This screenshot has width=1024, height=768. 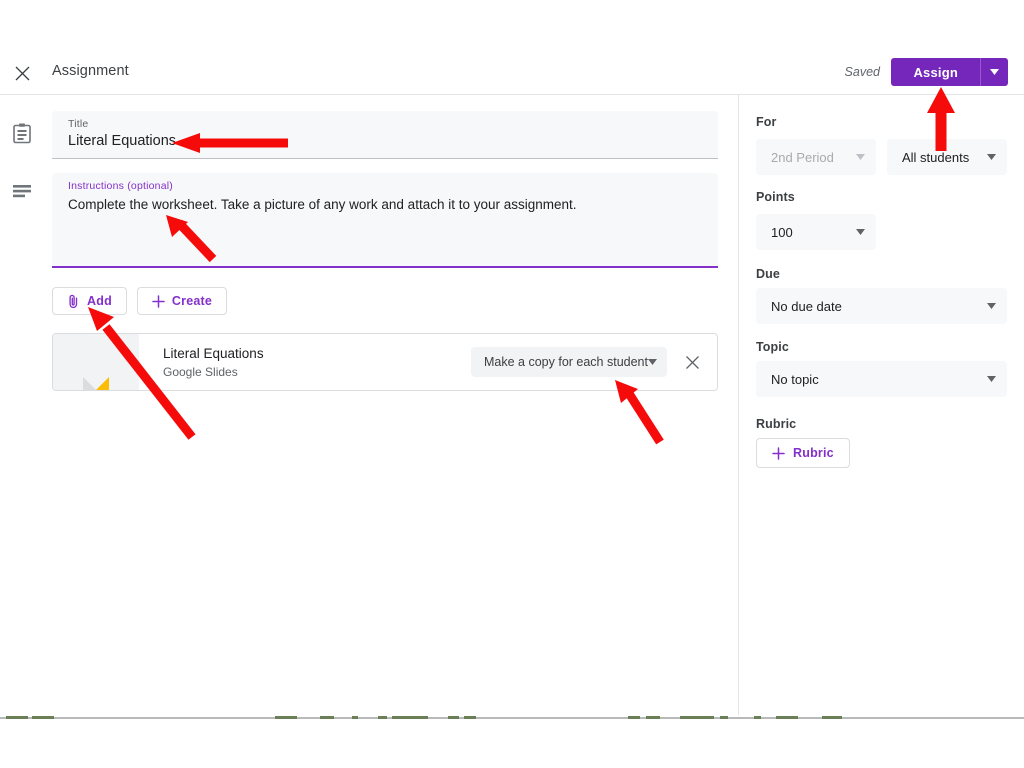 What do you see at coordinates (96, 362) in the screenshot?
I see `google-slides-thumbnail` at bounding box center [96, 362].